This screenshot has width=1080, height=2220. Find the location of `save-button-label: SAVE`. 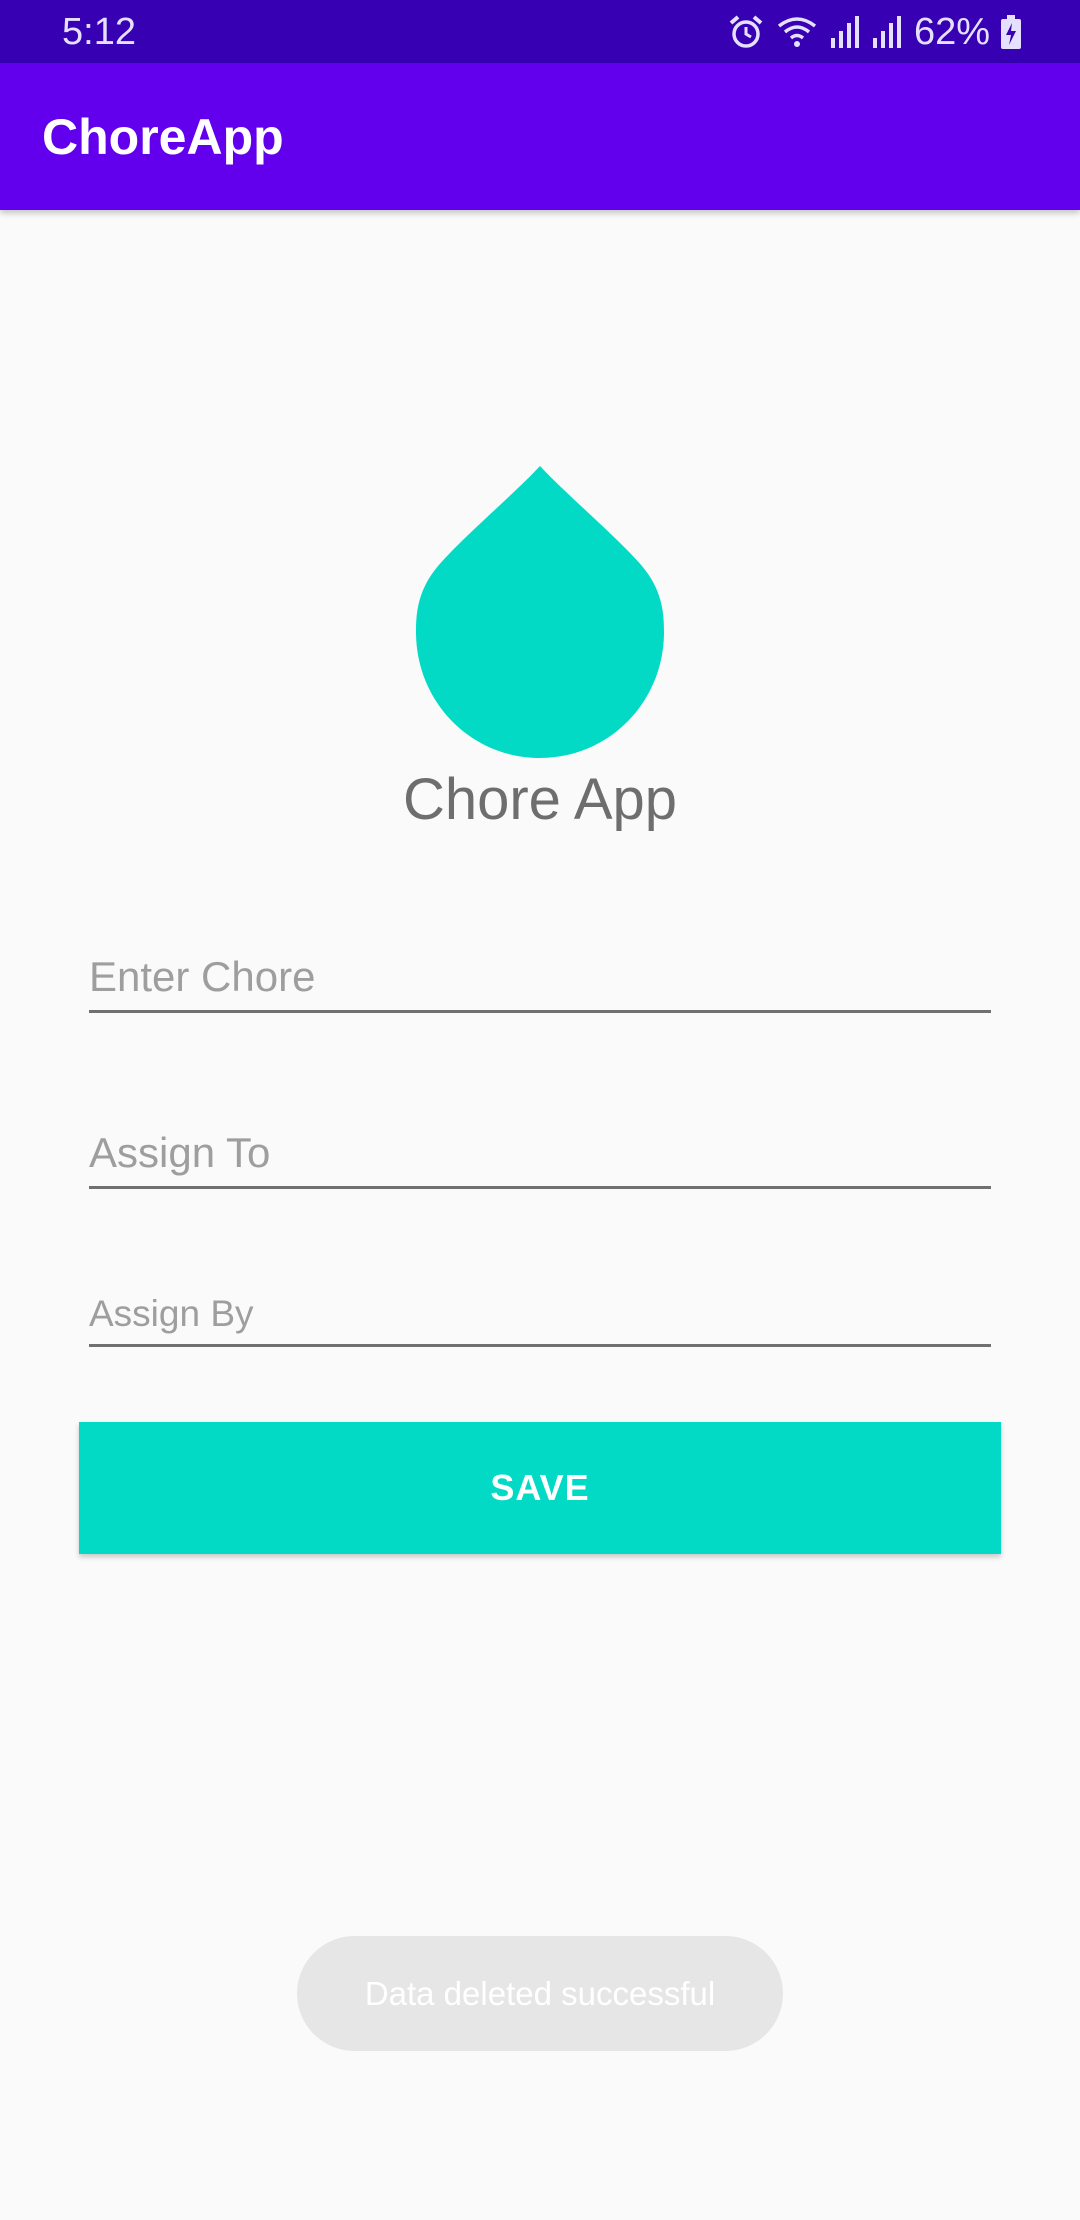

save-button-label: SAVE is located at coordinates (540, 1487).